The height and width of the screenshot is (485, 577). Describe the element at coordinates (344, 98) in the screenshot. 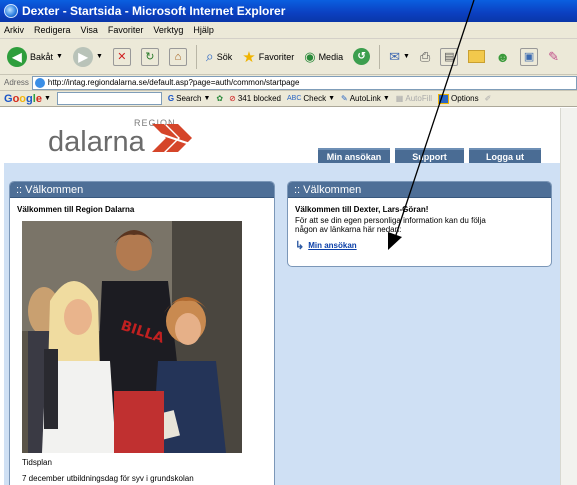

I see `autolink-icon: ✎` at that location.